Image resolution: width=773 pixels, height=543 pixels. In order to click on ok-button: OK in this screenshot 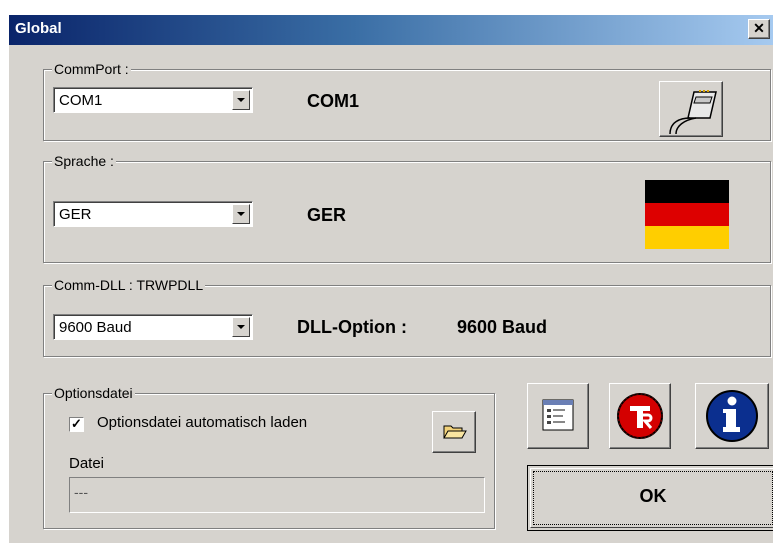, I will do `click(650, 498)`.